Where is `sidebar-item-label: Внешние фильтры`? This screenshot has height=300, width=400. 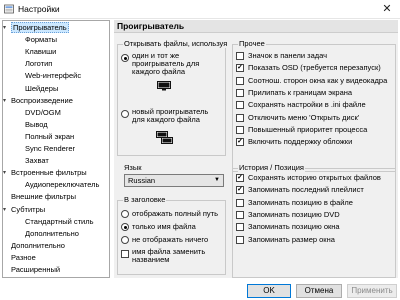
sidebar-item-label: Внешние фильтры is located at coordinates (43, 197).